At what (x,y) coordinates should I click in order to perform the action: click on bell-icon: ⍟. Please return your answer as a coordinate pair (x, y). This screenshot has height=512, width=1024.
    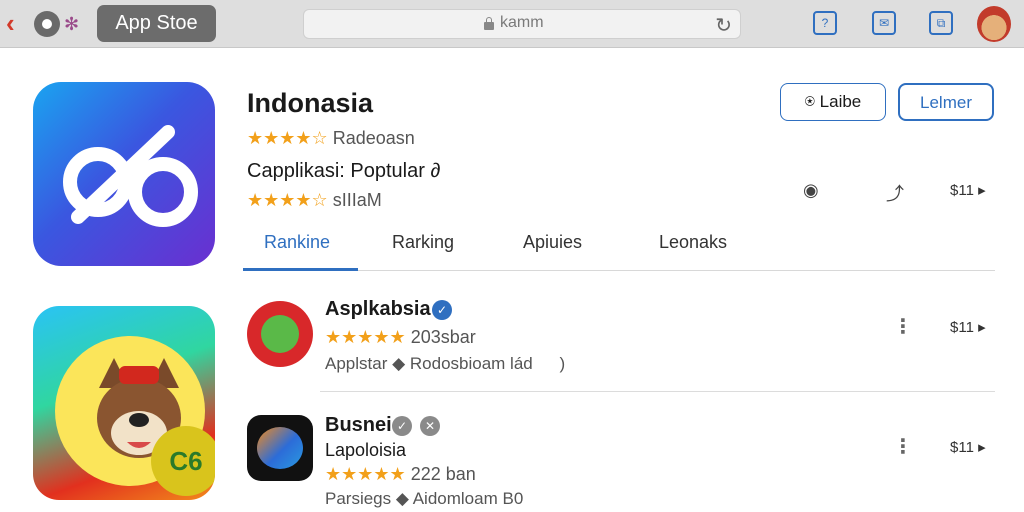
    Looking at the image, I should click on (809, 101).